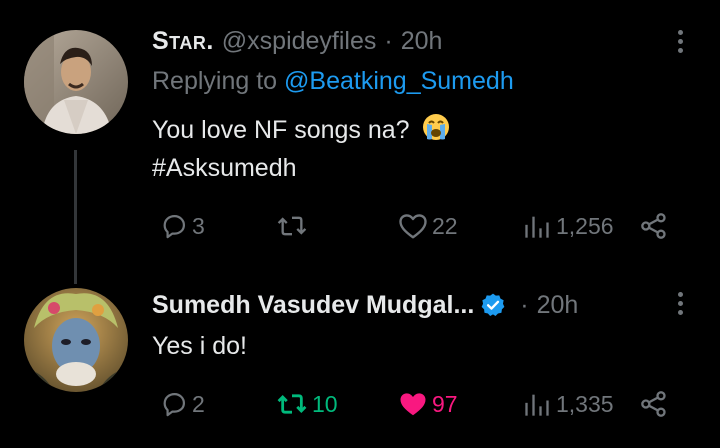  What do you see at coordinates (199, 346) in the screenshot?
I see `tweet-body: Yes i do!` at bounding box center [199, 346].